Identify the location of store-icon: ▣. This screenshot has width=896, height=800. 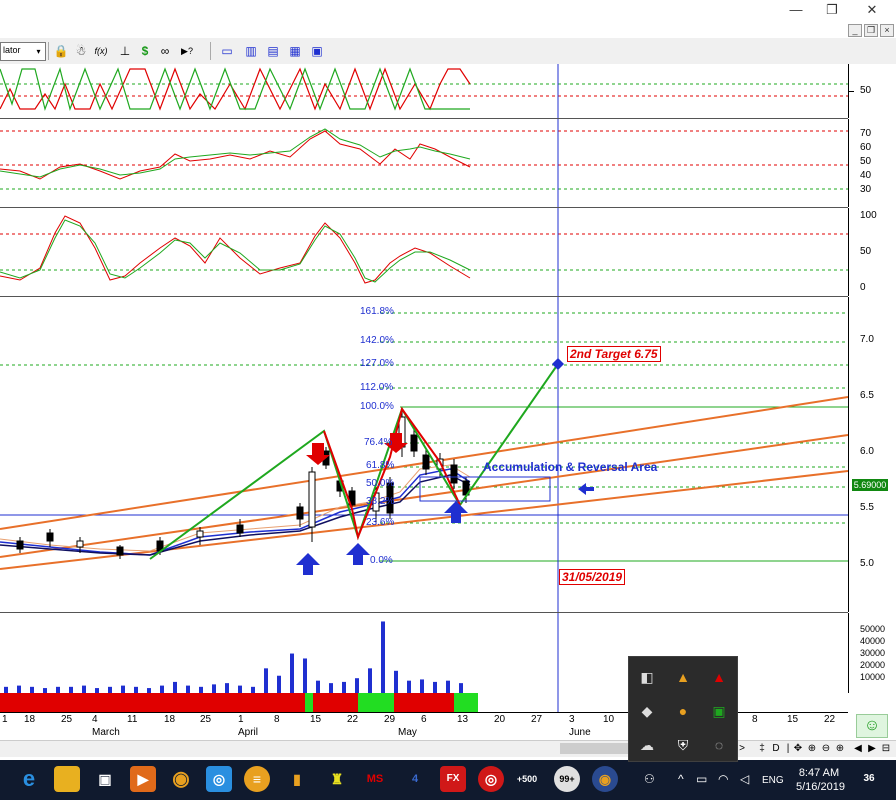
(105, 779).